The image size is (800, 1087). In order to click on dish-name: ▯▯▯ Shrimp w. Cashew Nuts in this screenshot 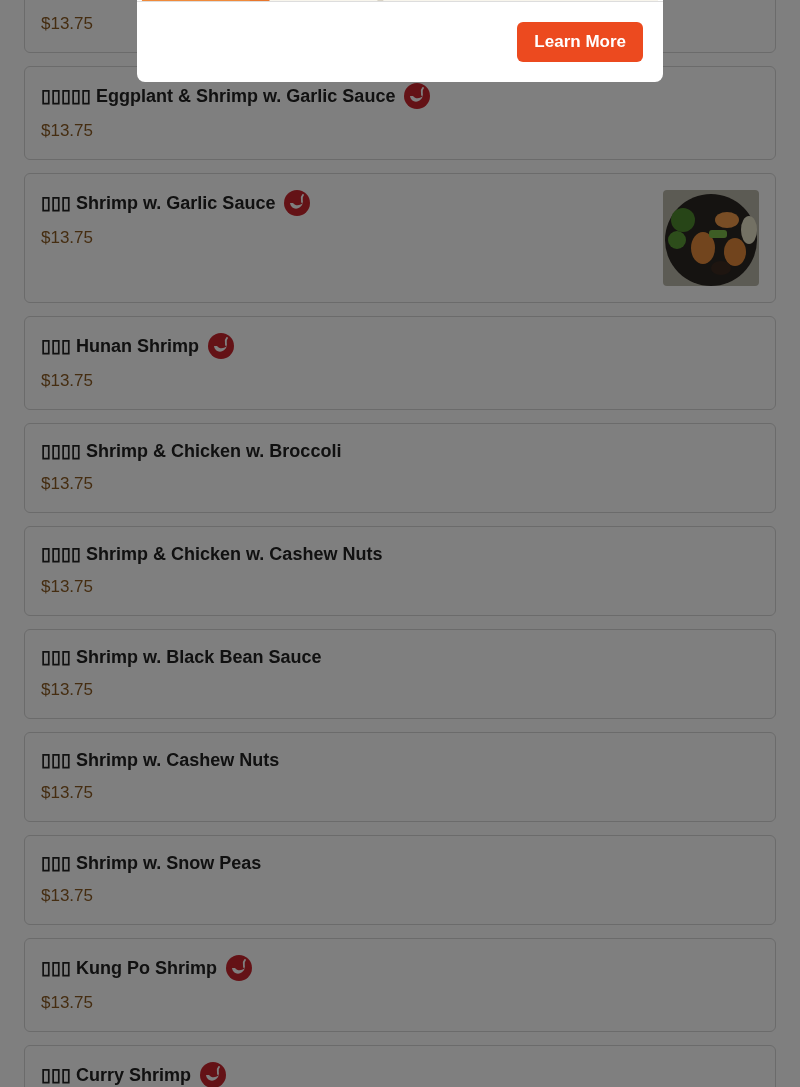, I will do `click(160, 760)`.